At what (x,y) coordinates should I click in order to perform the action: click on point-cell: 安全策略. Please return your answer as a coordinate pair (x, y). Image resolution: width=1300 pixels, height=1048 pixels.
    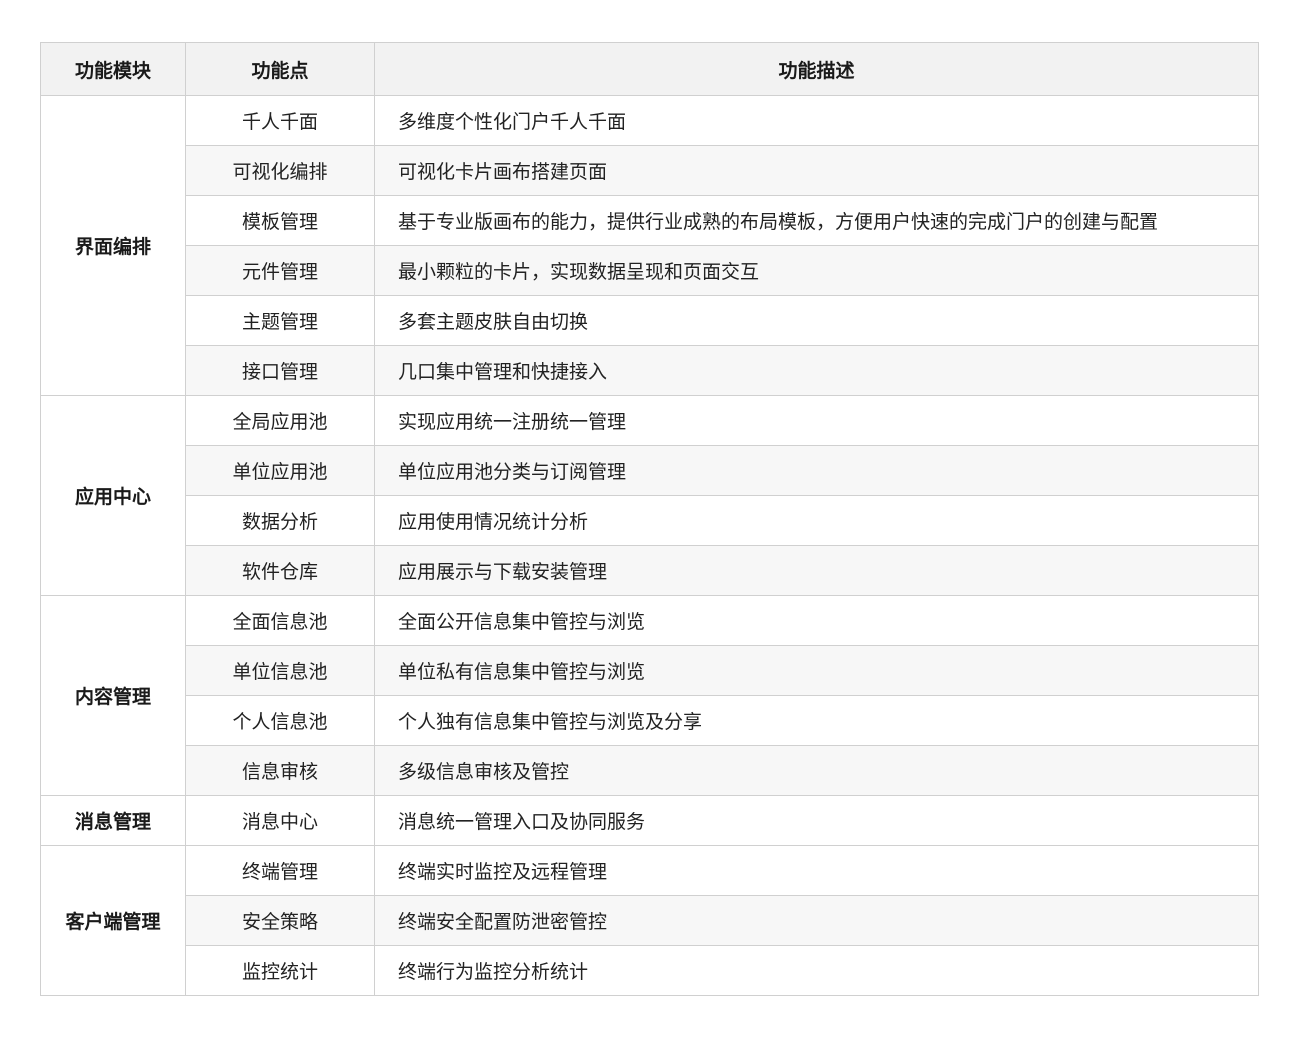
    Looking at the image, I should click on (280, 920).